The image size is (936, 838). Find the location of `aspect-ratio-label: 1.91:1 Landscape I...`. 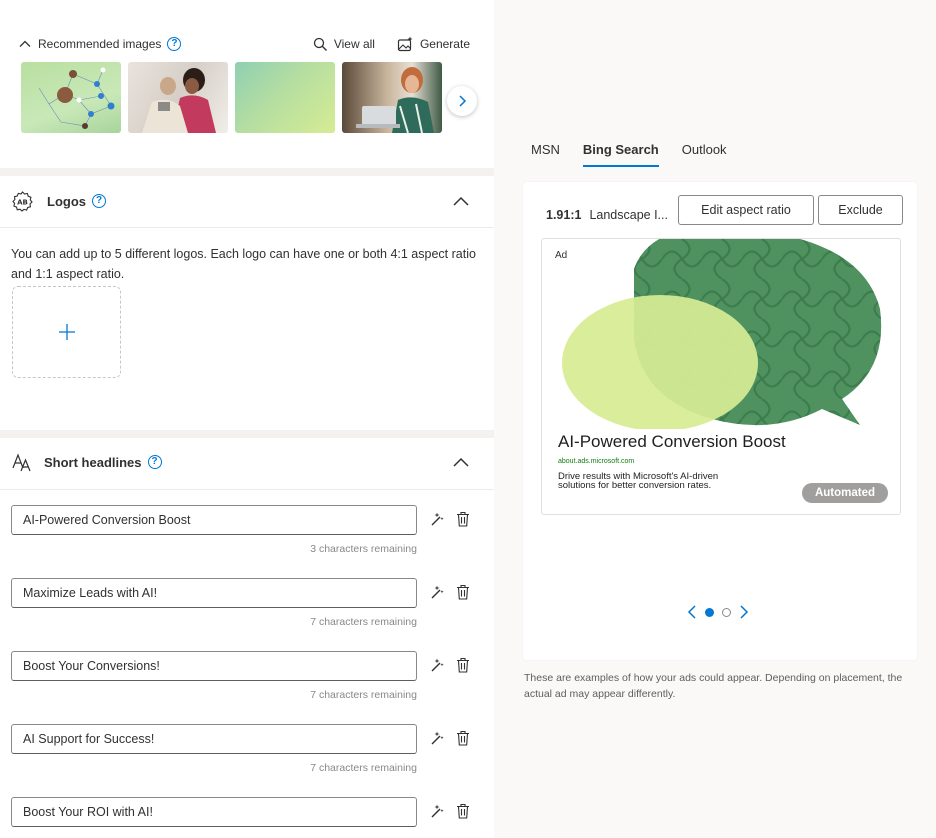

aspect-ratio-label: 1.91:1 Landscape I... is located at coordinates (607, 215).